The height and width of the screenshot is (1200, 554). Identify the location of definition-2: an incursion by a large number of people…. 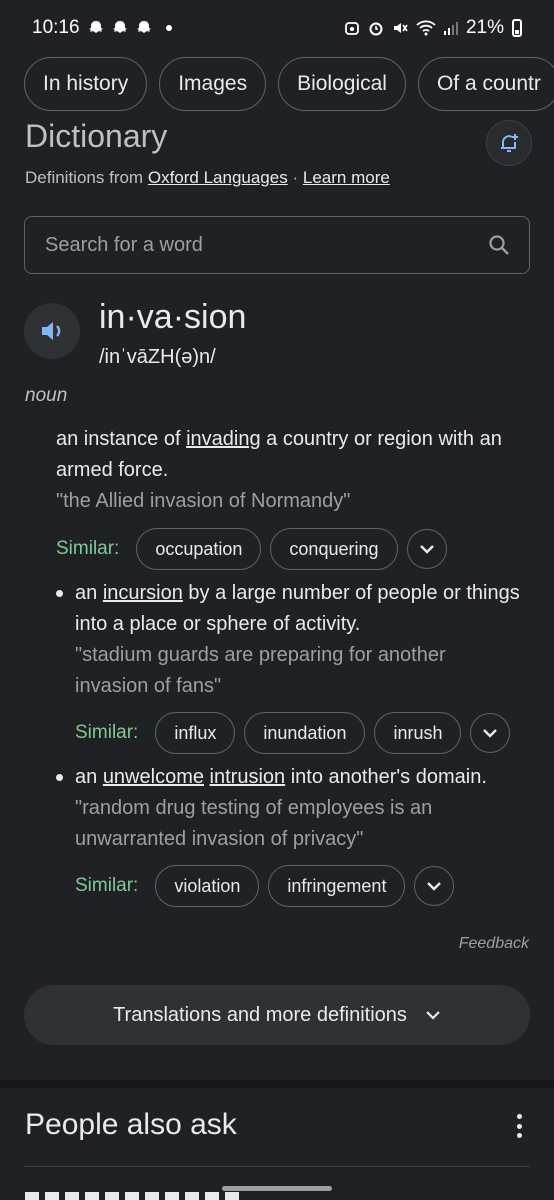
(302, 609).